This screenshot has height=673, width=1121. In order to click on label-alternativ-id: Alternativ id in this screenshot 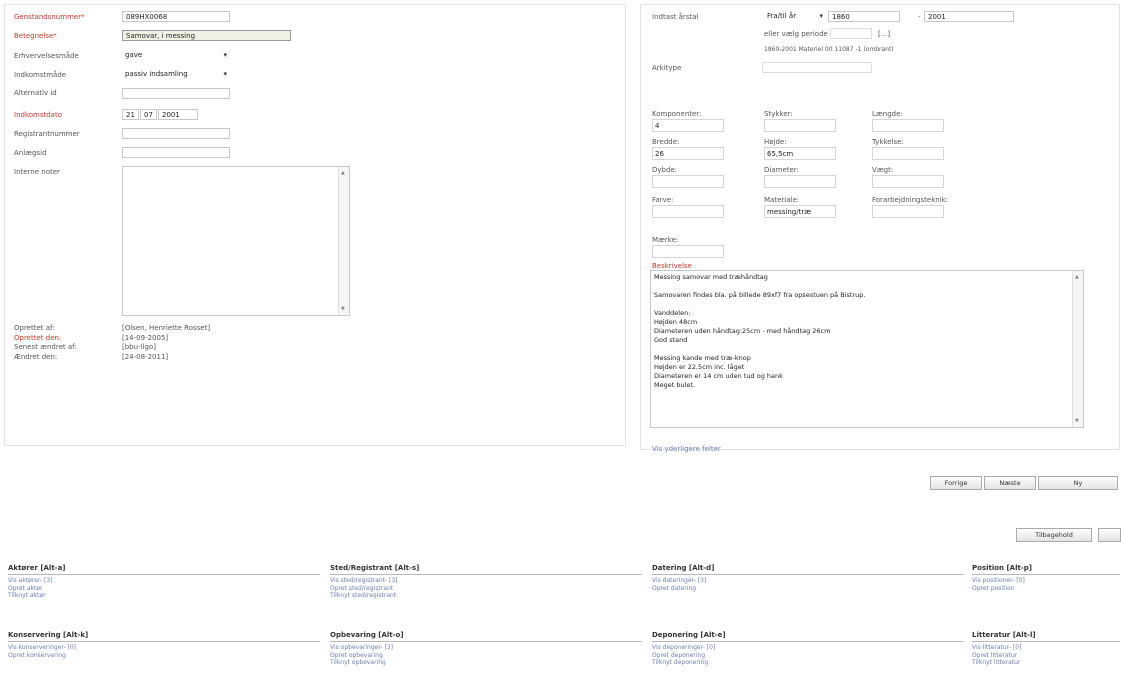, I will do `click(35, 93)`.